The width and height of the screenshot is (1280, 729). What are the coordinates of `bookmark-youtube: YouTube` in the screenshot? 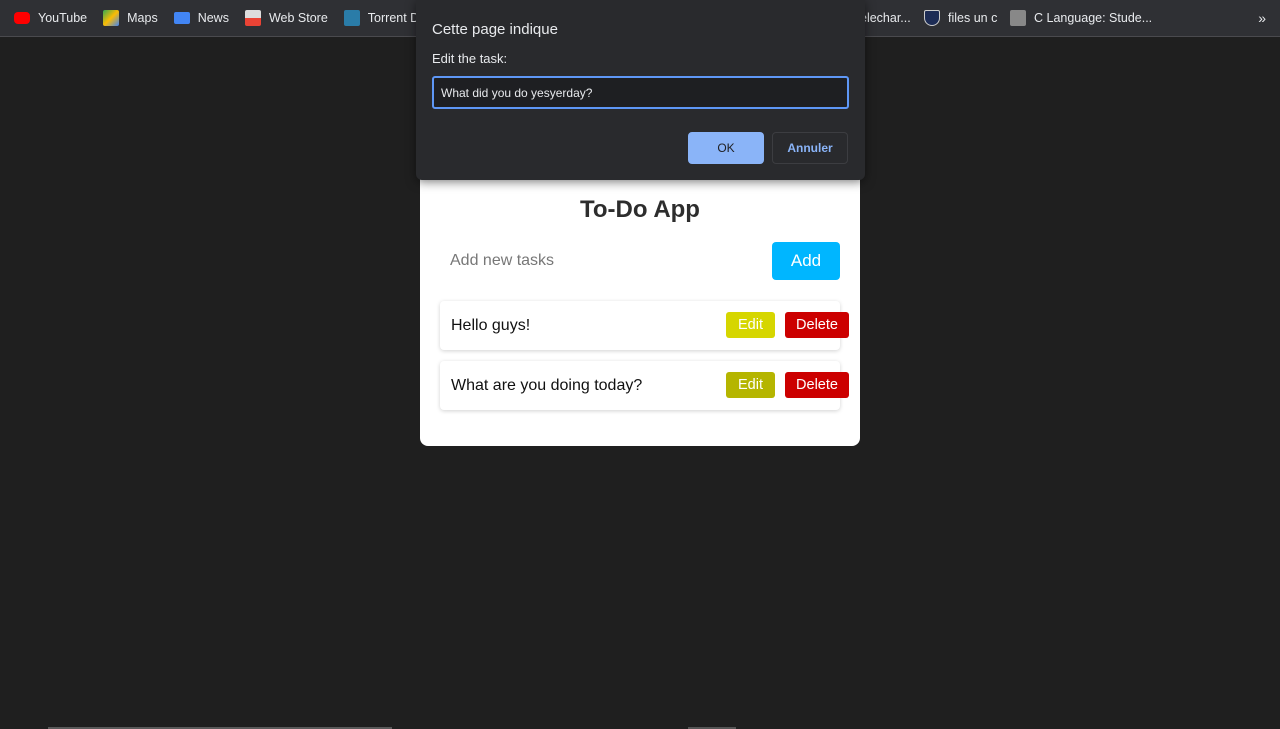 It's located at (50, 18).